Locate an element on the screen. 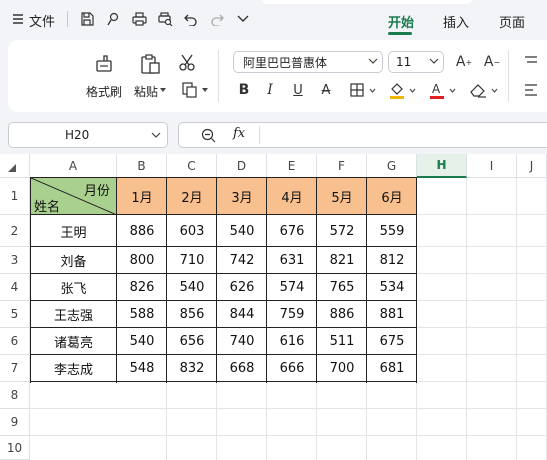  column-header-F: F is located at coordinates (342, 166).